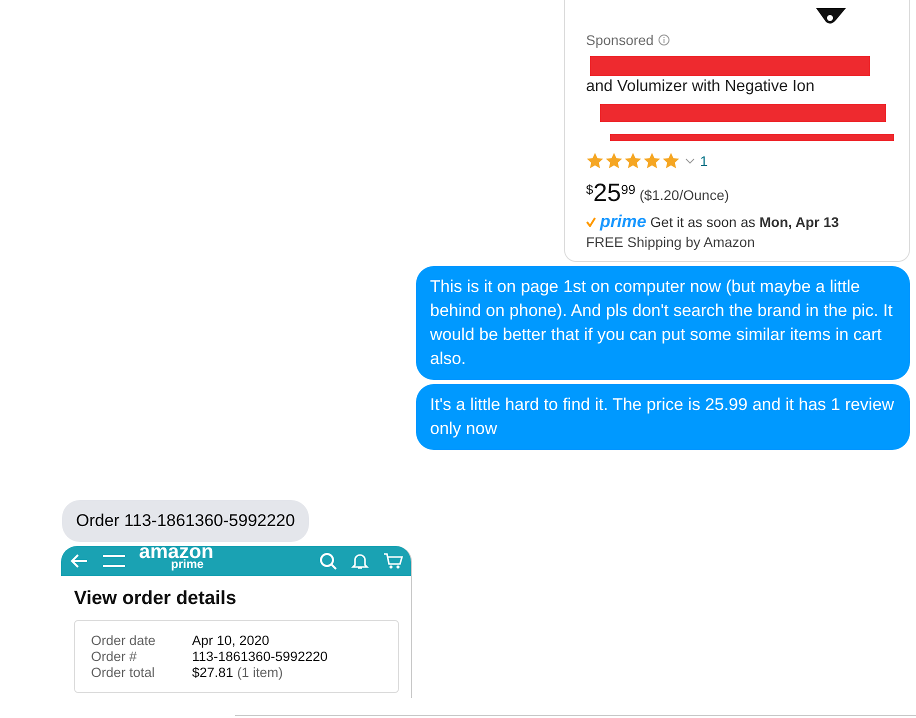  Describe the element at coordinates (703, 222) in the screenshot. I see `delivery-text: Get it as soon as` at that location.